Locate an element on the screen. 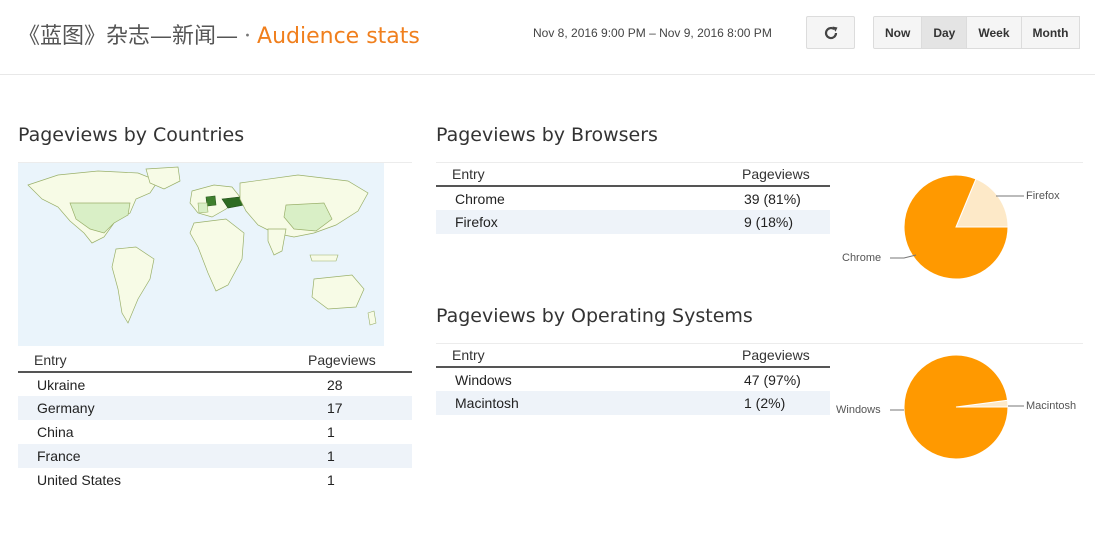 The height and width of the screenshot is (552, 1095). period-button-month: Month is located at coordinates (1051, 32).